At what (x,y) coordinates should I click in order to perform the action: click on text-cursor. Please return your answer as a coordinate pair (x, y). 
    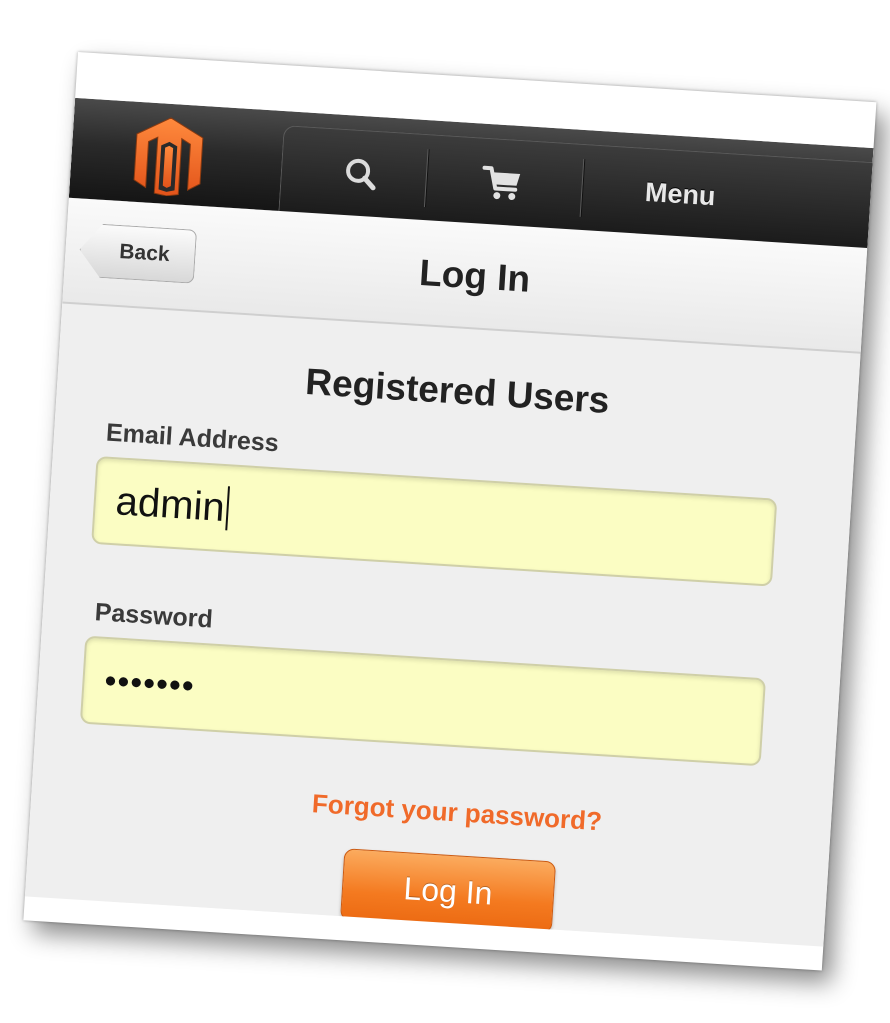
    Looking at the image, I should click on (227, 508).